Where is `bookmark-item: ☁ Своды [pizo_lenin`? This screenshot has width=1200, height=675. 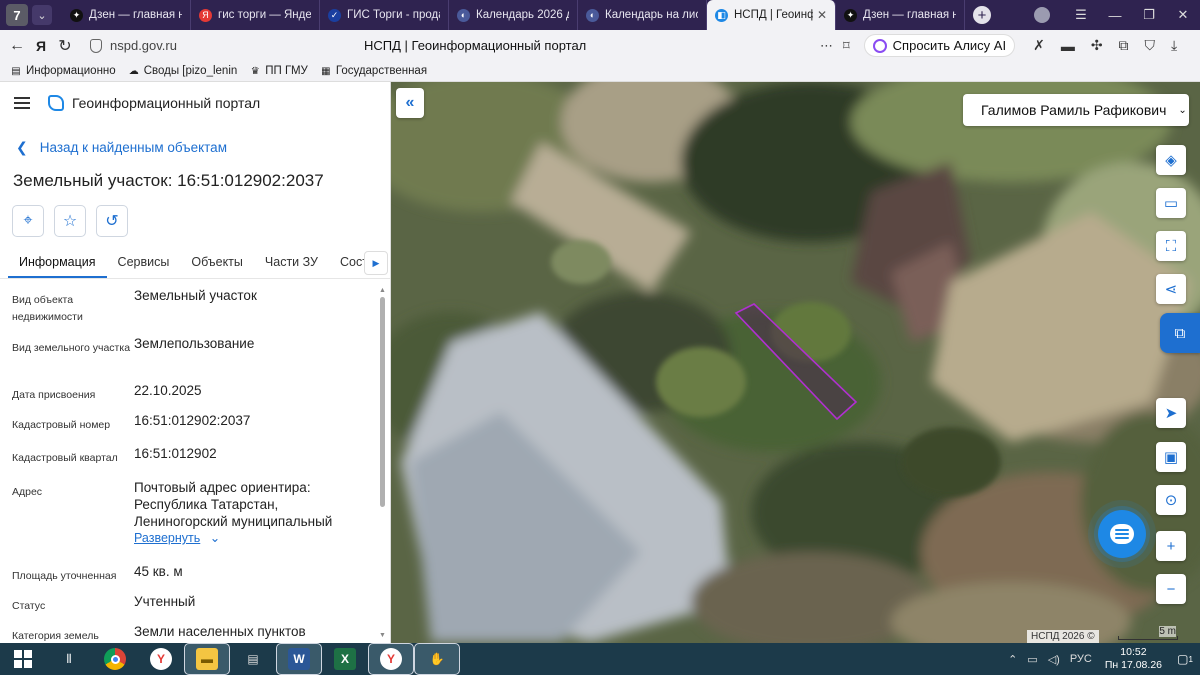
bookmark-item: ☁ Своды [pizo_lenin is located at coordinates (183, 71).